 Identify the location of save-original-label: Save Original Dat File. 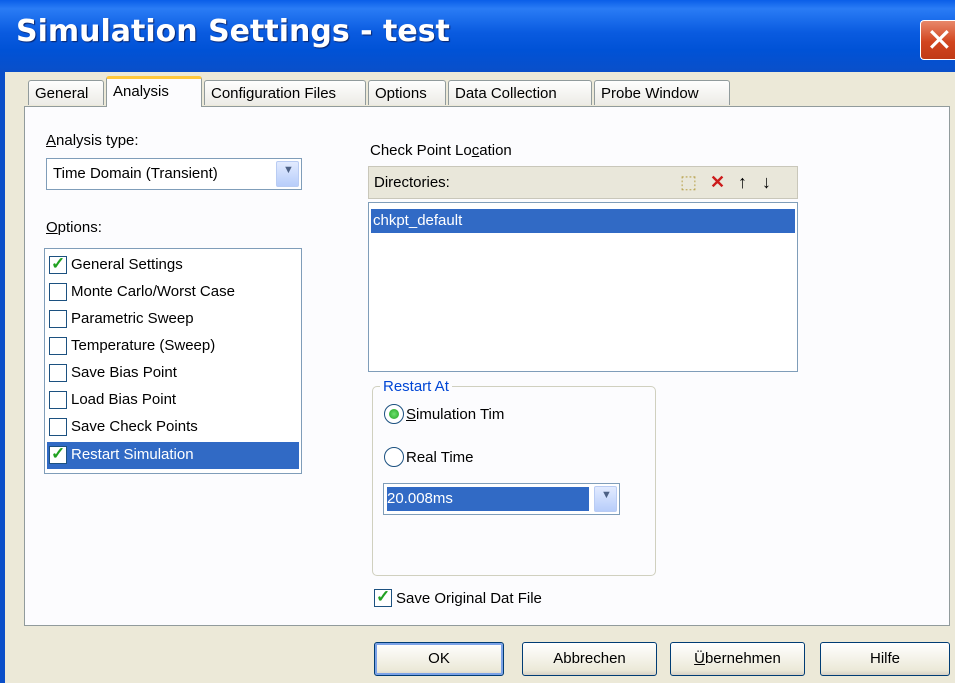
(469, 598).